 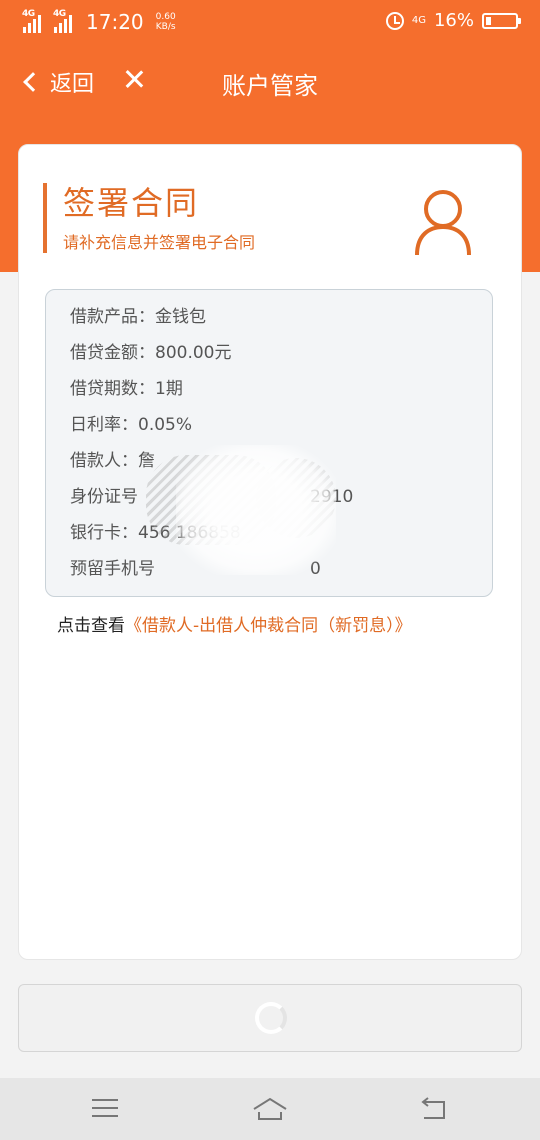 I want to click on network-speed: 0.60 KB/s, so click(x=166, y=22).